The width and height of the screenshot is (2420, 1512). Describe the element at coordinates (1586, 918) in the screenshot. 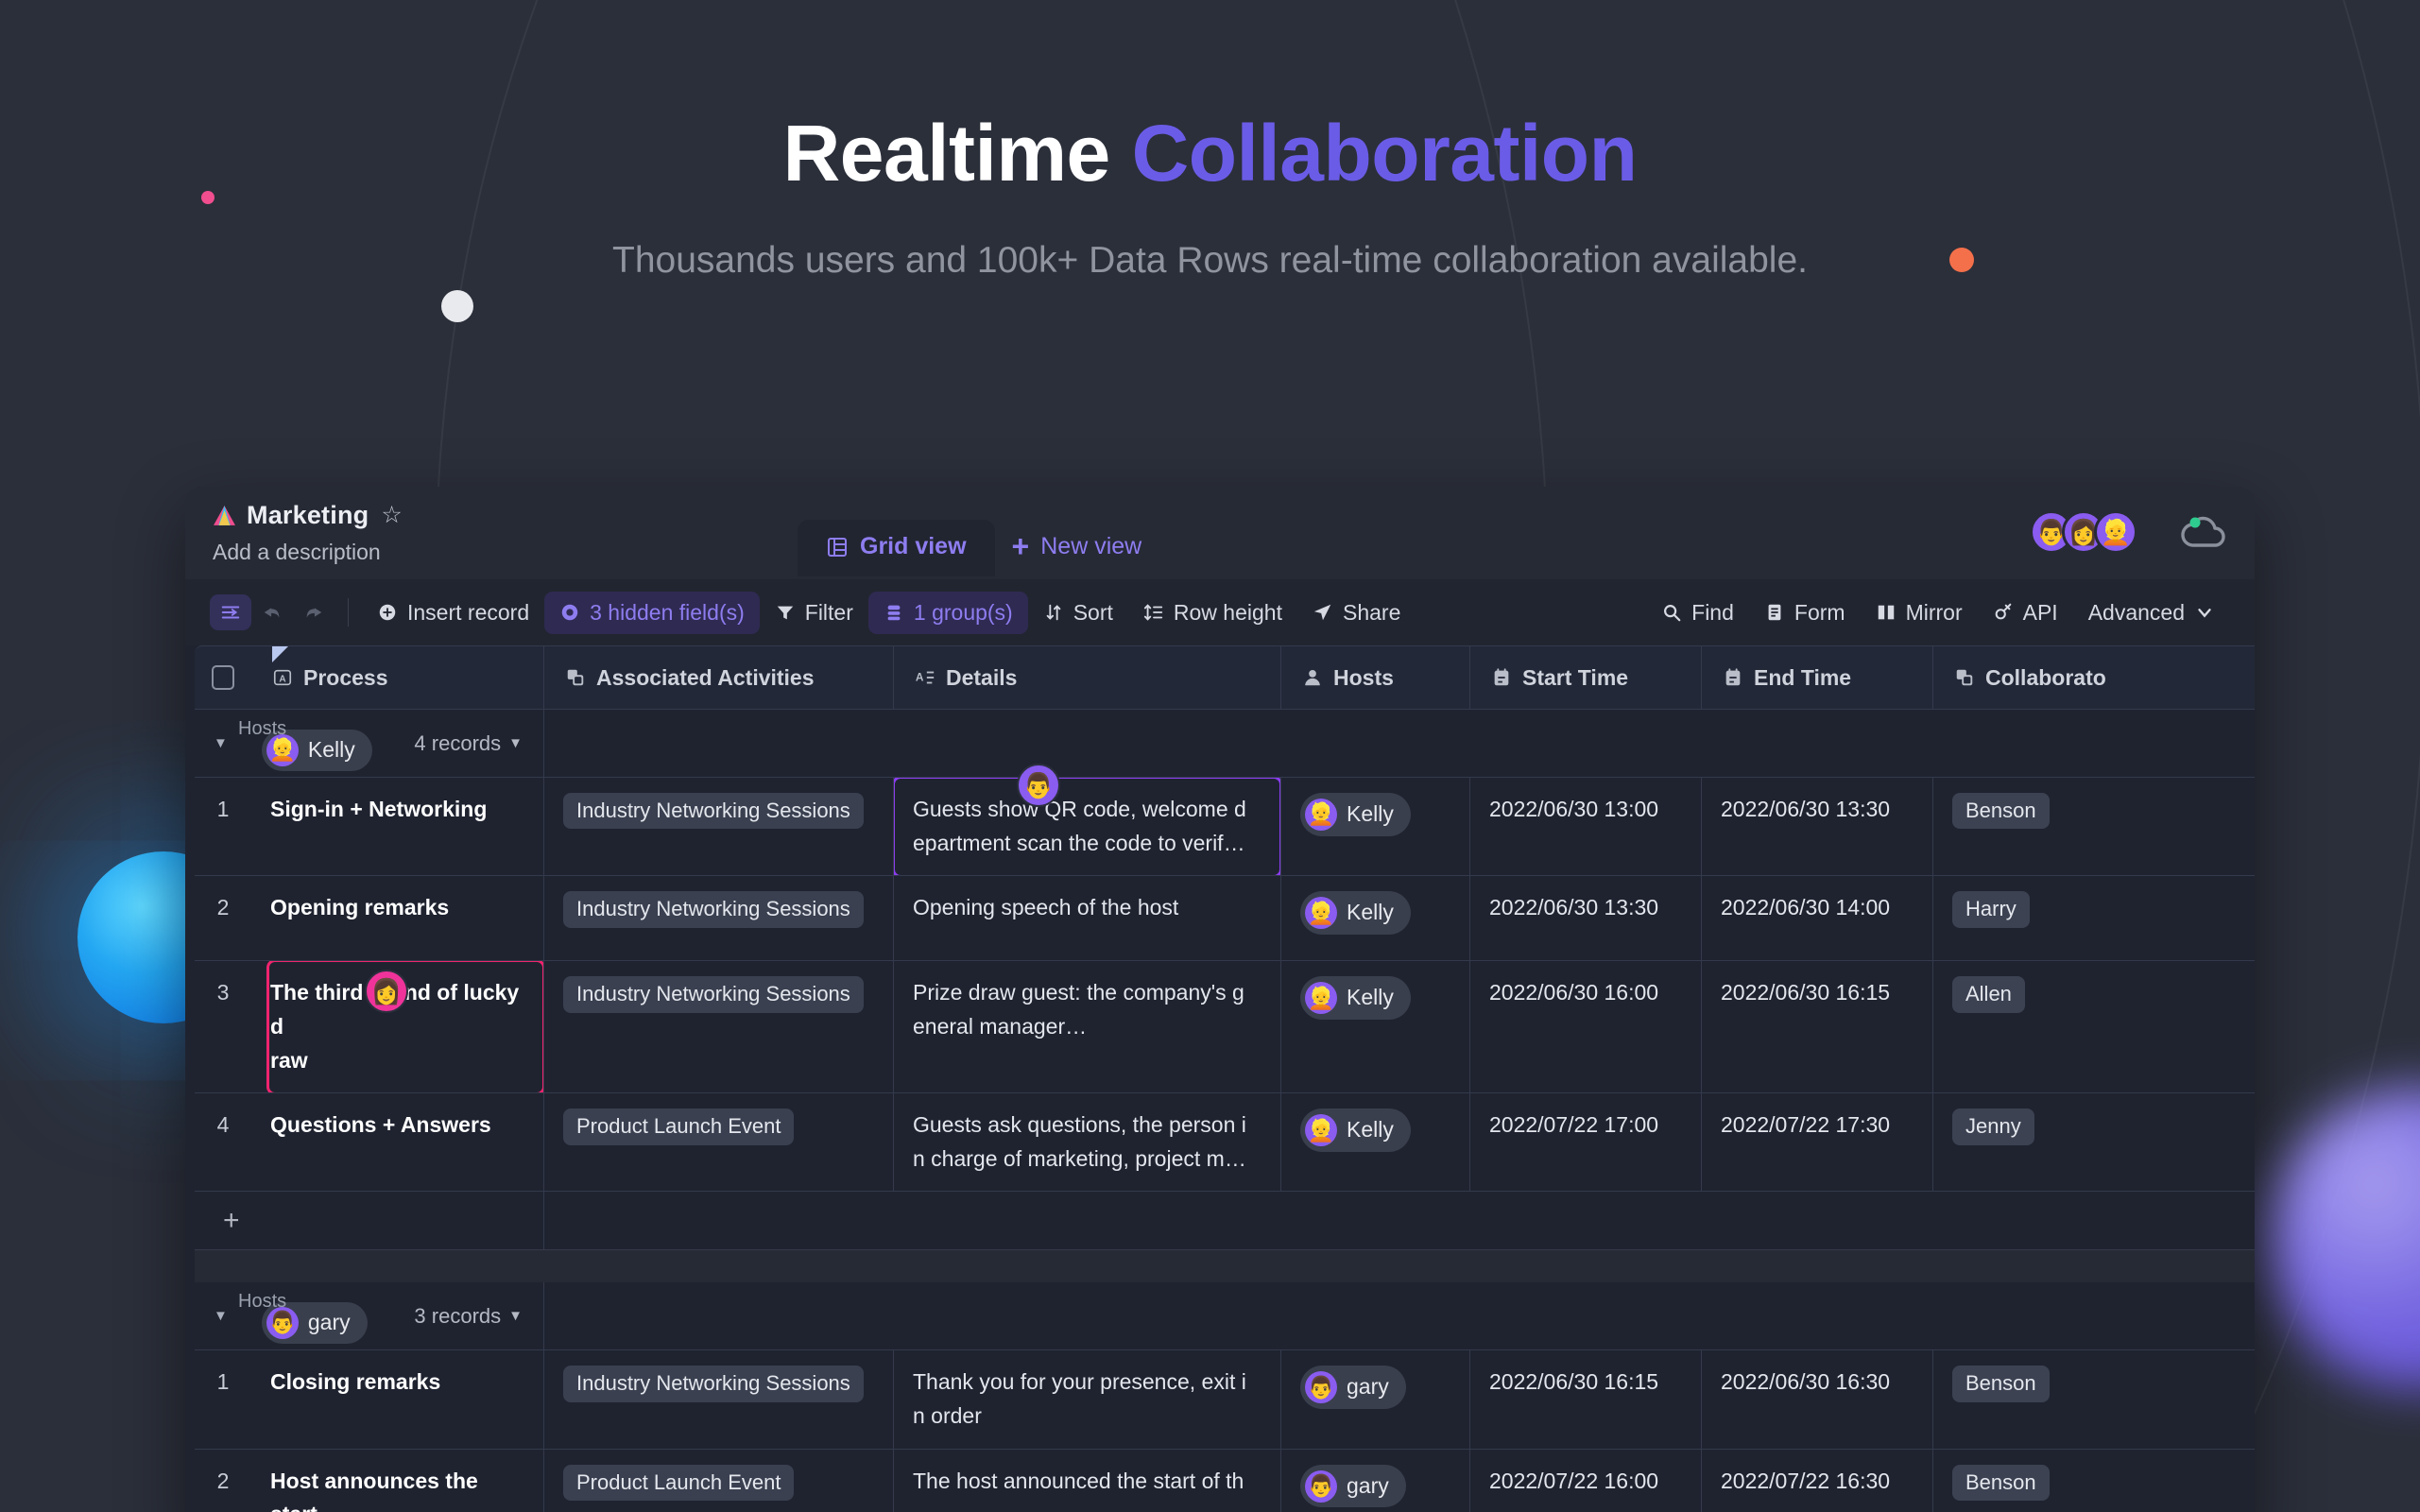

I see `cell-start-time: 2022/06/30 13:30` at that location.